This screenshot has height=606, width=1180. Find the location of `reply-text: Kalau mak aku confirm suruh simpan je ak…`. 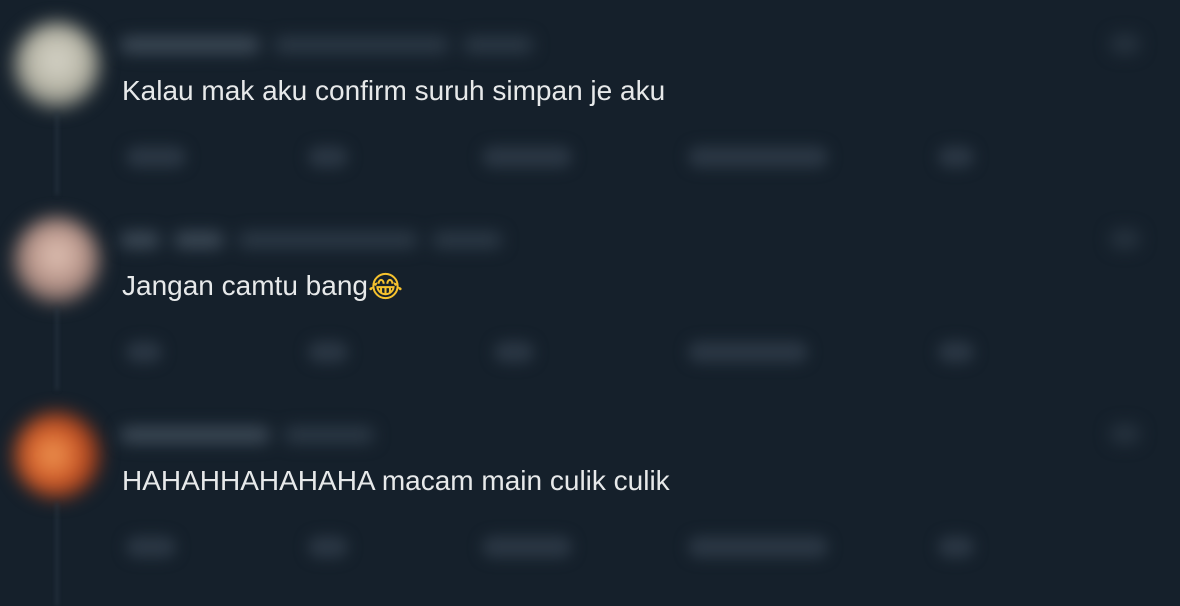

reply-text: Kalau mak aku confirm suruh simpan je ak… is located at coordinates (393, 91).